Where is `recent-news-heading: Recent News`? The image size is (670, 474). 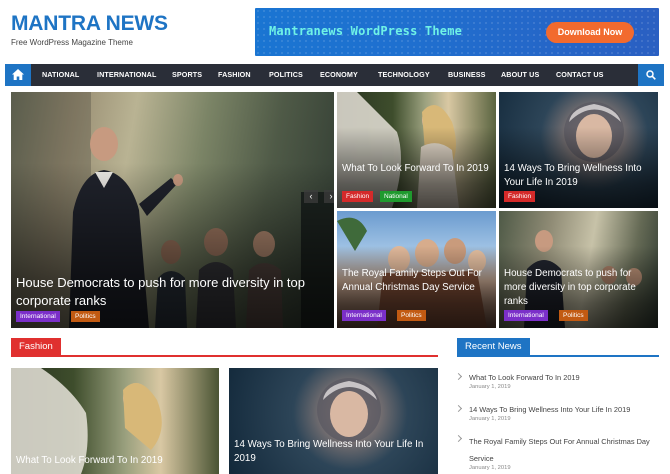
recent-news-heading: Recent News is located at coordinates (493, 347).